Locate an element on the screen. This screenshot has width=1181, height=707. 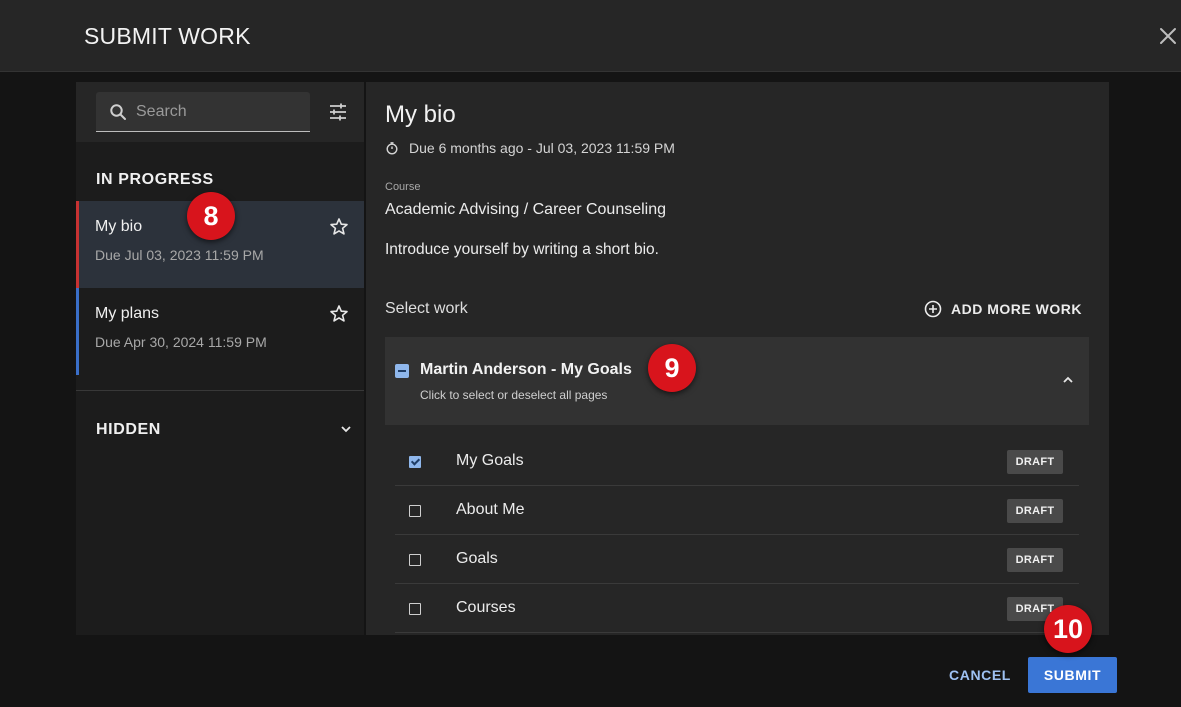
step-marker-10: 10 is located at coordinates (1068, 629).